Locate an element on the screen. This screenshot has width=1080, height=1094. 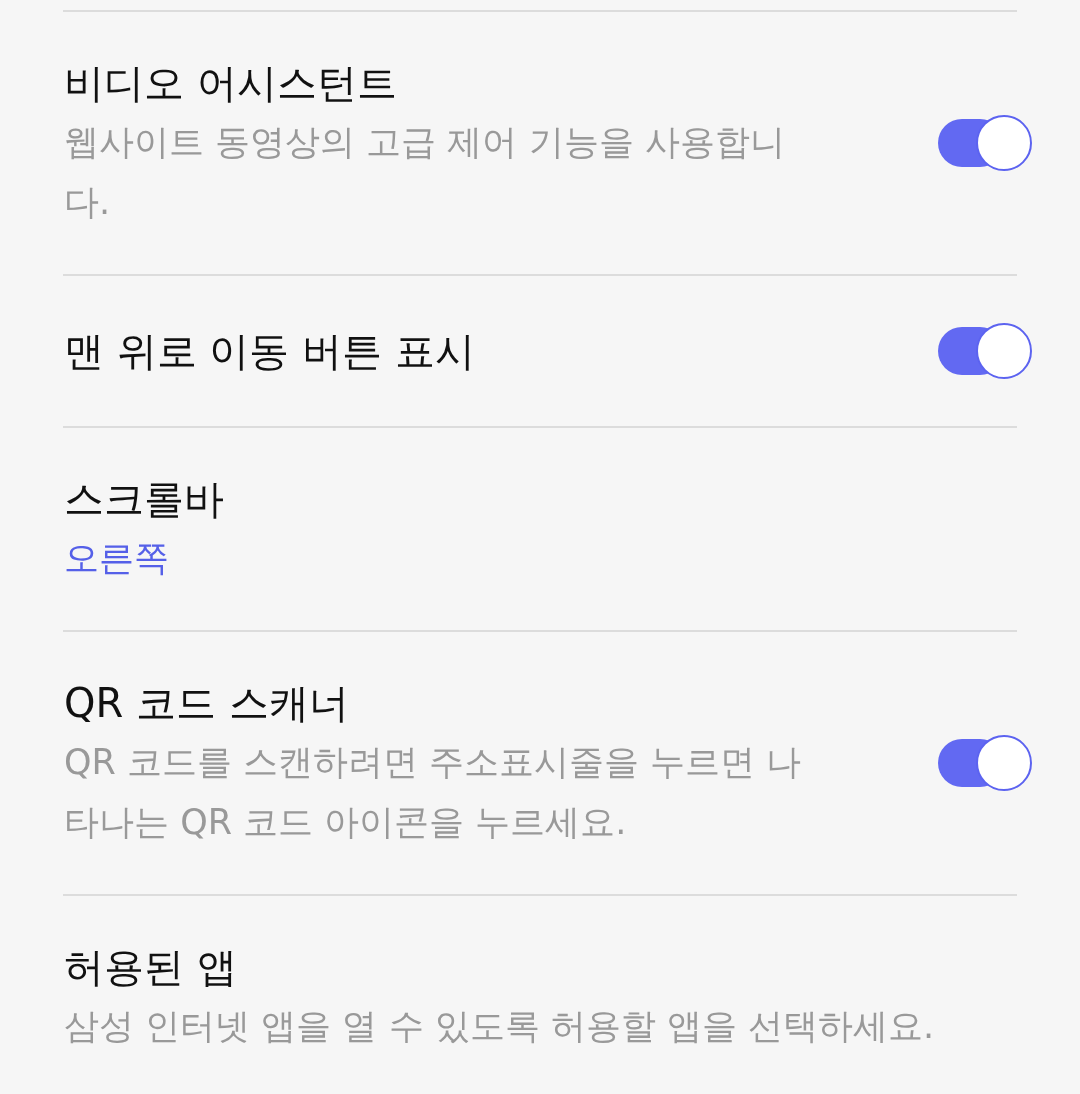
setting-title: 맨 위로 이동 버튼 표시 is located at coordinates (270, 351).